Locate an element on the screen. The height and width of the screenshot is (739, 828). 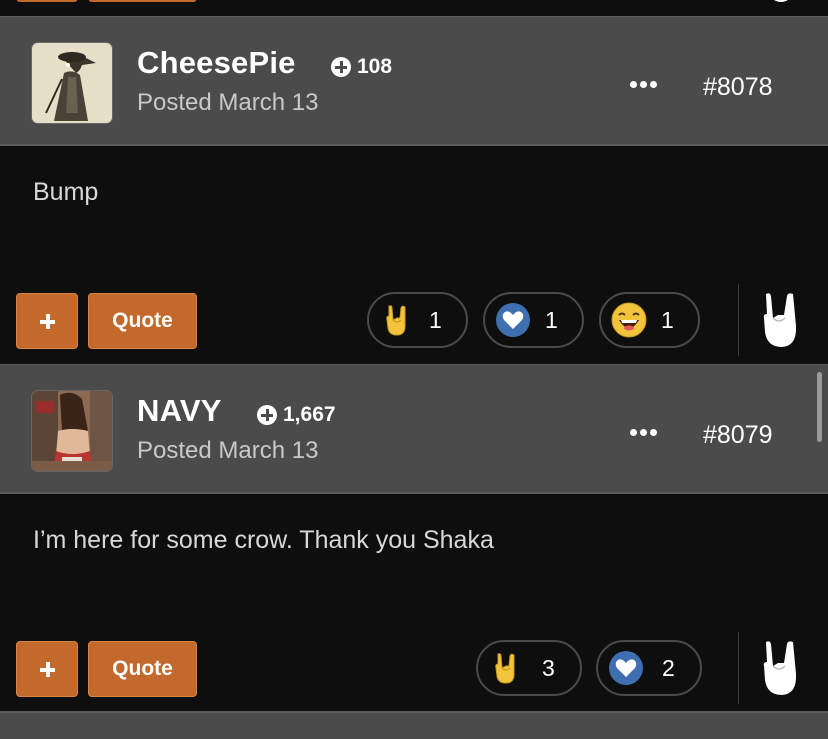
avatar-plague-doctor-image is located at coordinates (72, 83).